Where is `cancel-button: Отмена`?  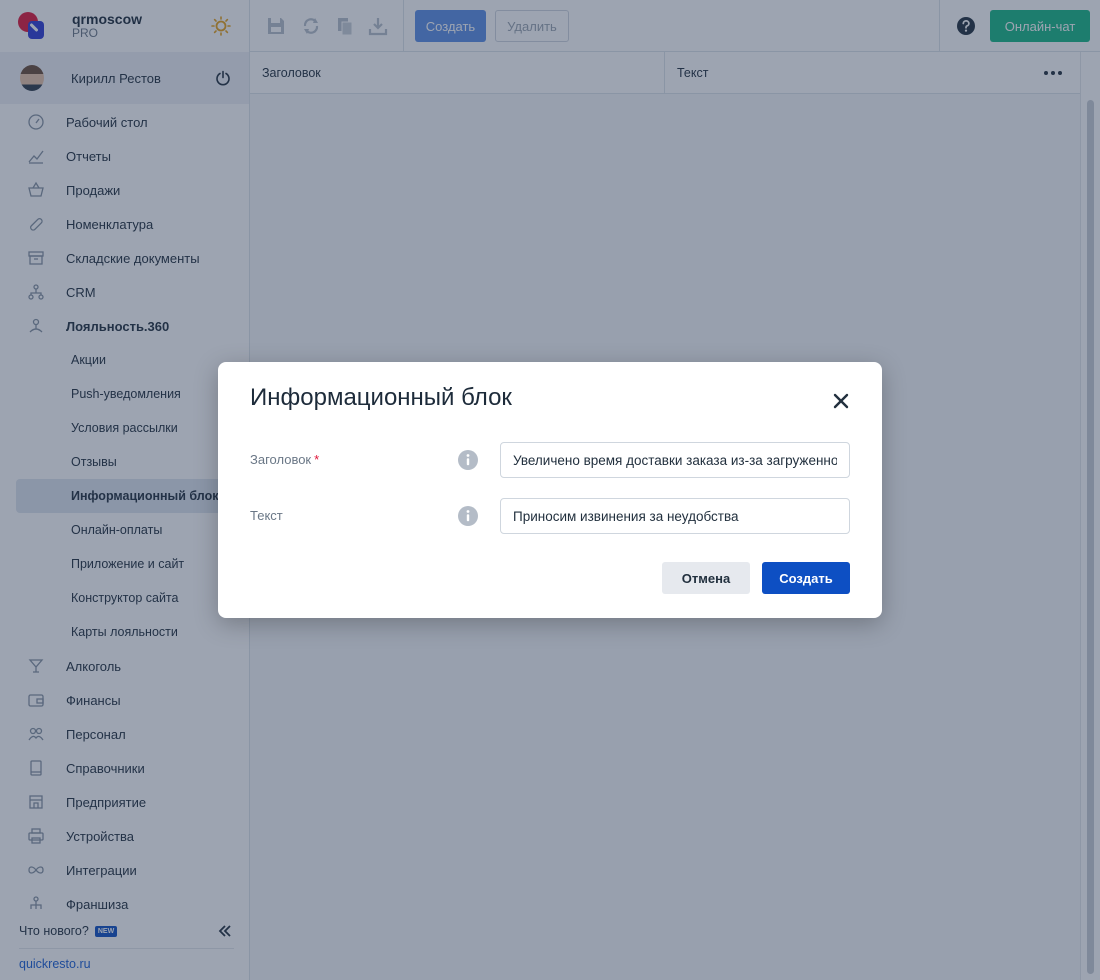
cancel-button: Отмена is located at coordinates (706, 578).